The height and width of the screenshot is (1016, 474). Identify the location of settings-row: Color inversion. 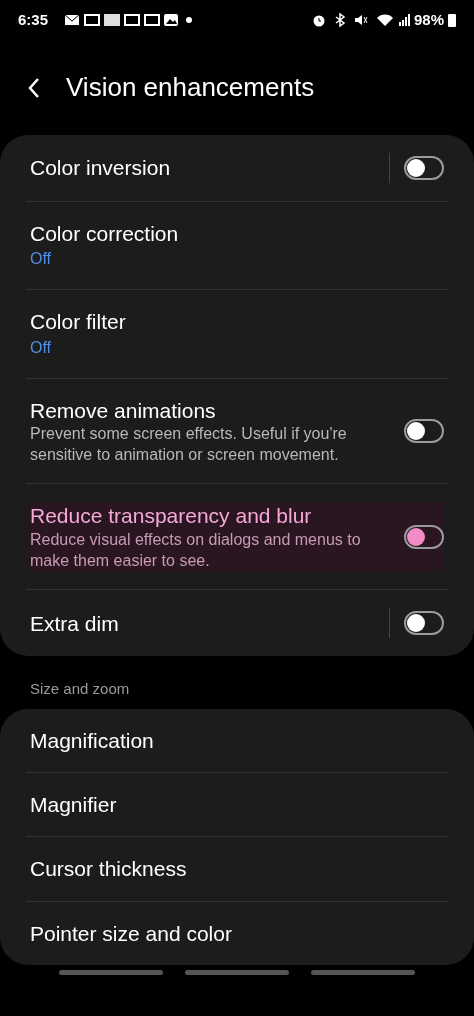
(237, 168).